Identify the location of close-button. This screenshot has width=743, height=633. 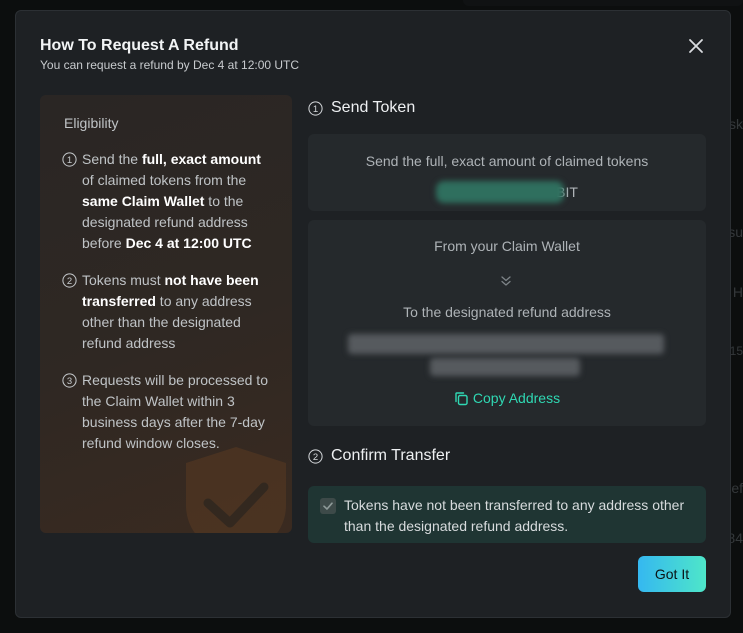
(696, 46).